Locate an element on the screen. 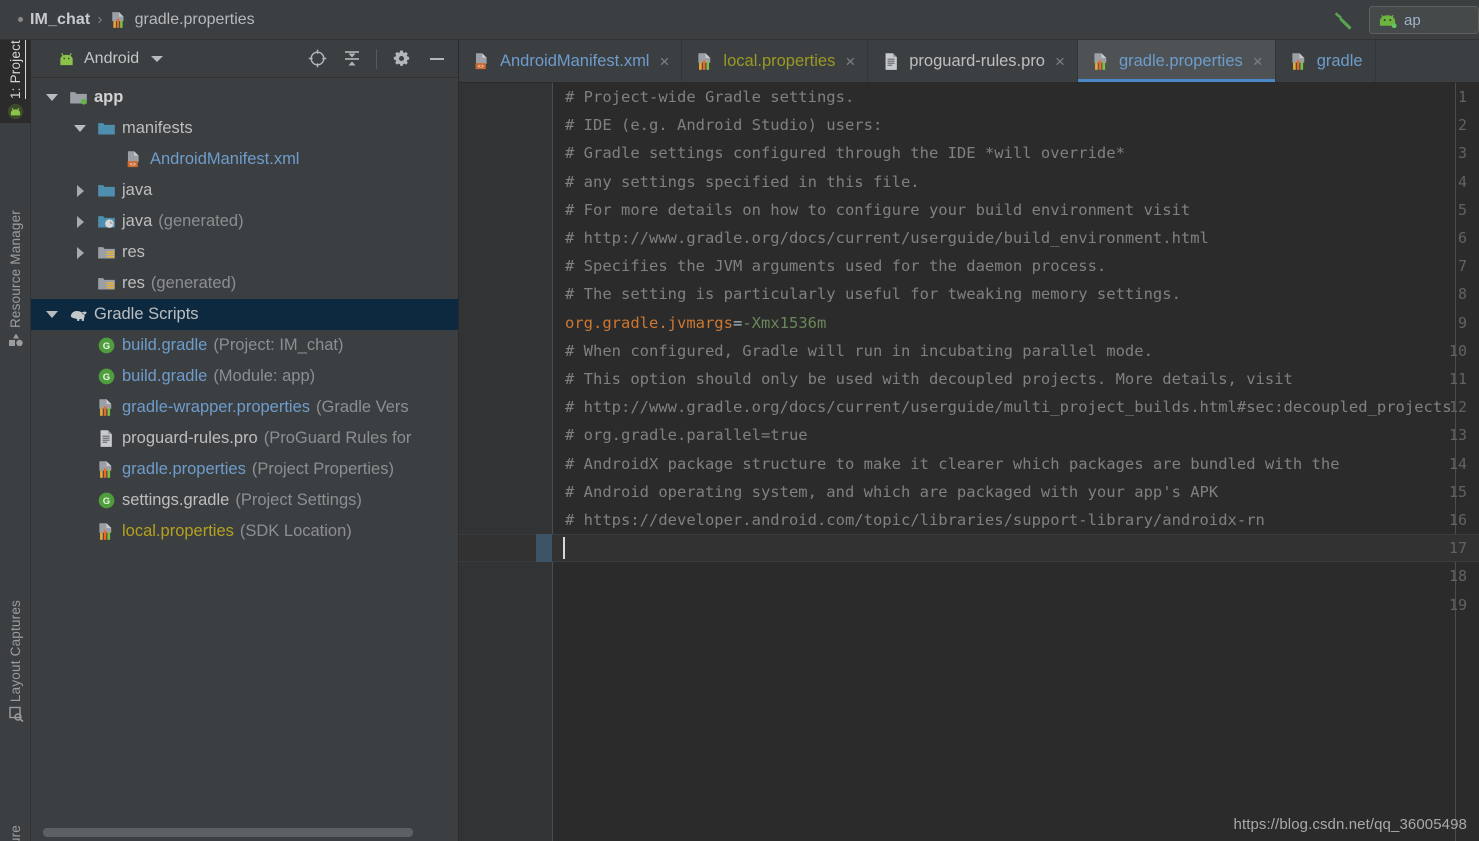 This screenshot has height=841, width=1479. tree-row-label: gradle-wrapper.properties is located at coordinates (216, 407).